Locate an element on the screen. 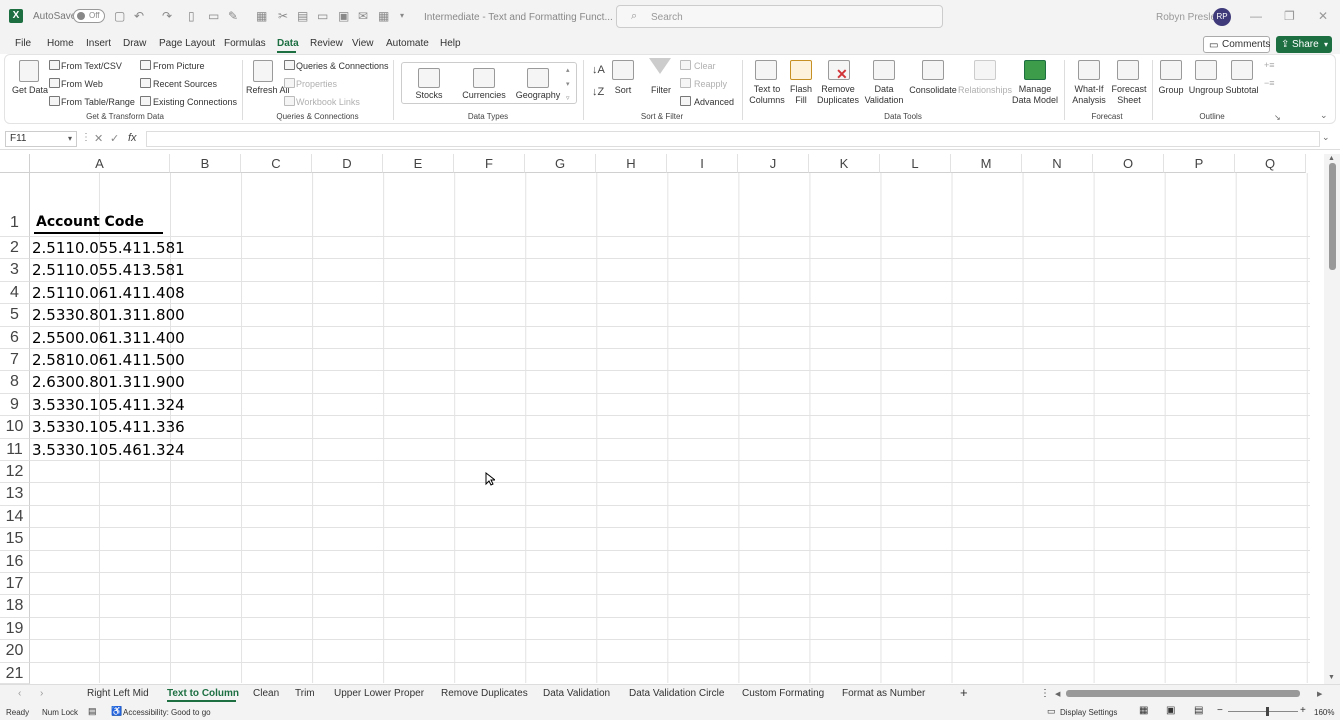 This screenshot has height=720, width=1340. insert-function-icon: fx is located at coordinates (132, 138).